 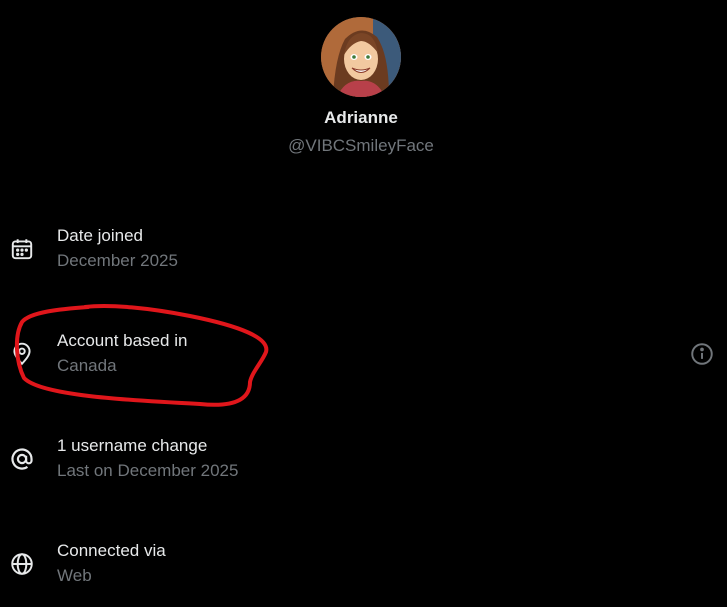 I want to click on date-joined-row: Date joined December 2025, so click(x=363, y=256).